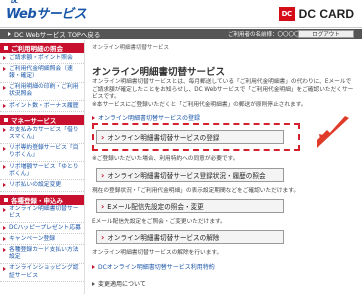 The image size is (362, 294). I want to click on sidebar-section-heading: 各種登録・申込み, so click(42, 199).